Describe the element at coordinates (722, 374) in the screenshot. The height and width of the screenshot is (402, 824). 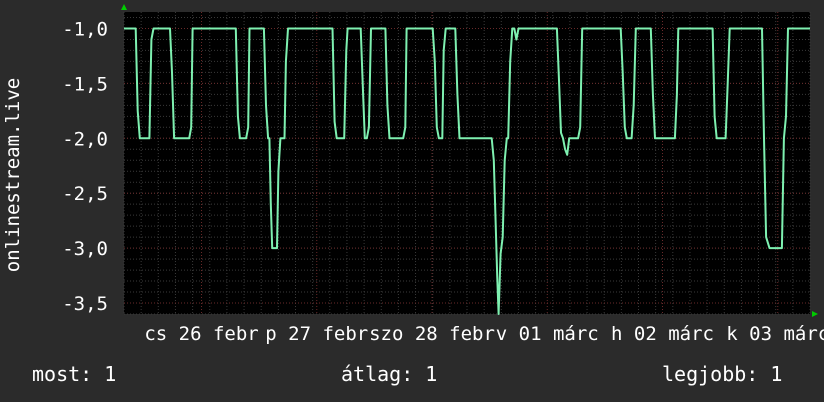
I see `footer-best-value: legjobb: 1` at that location.